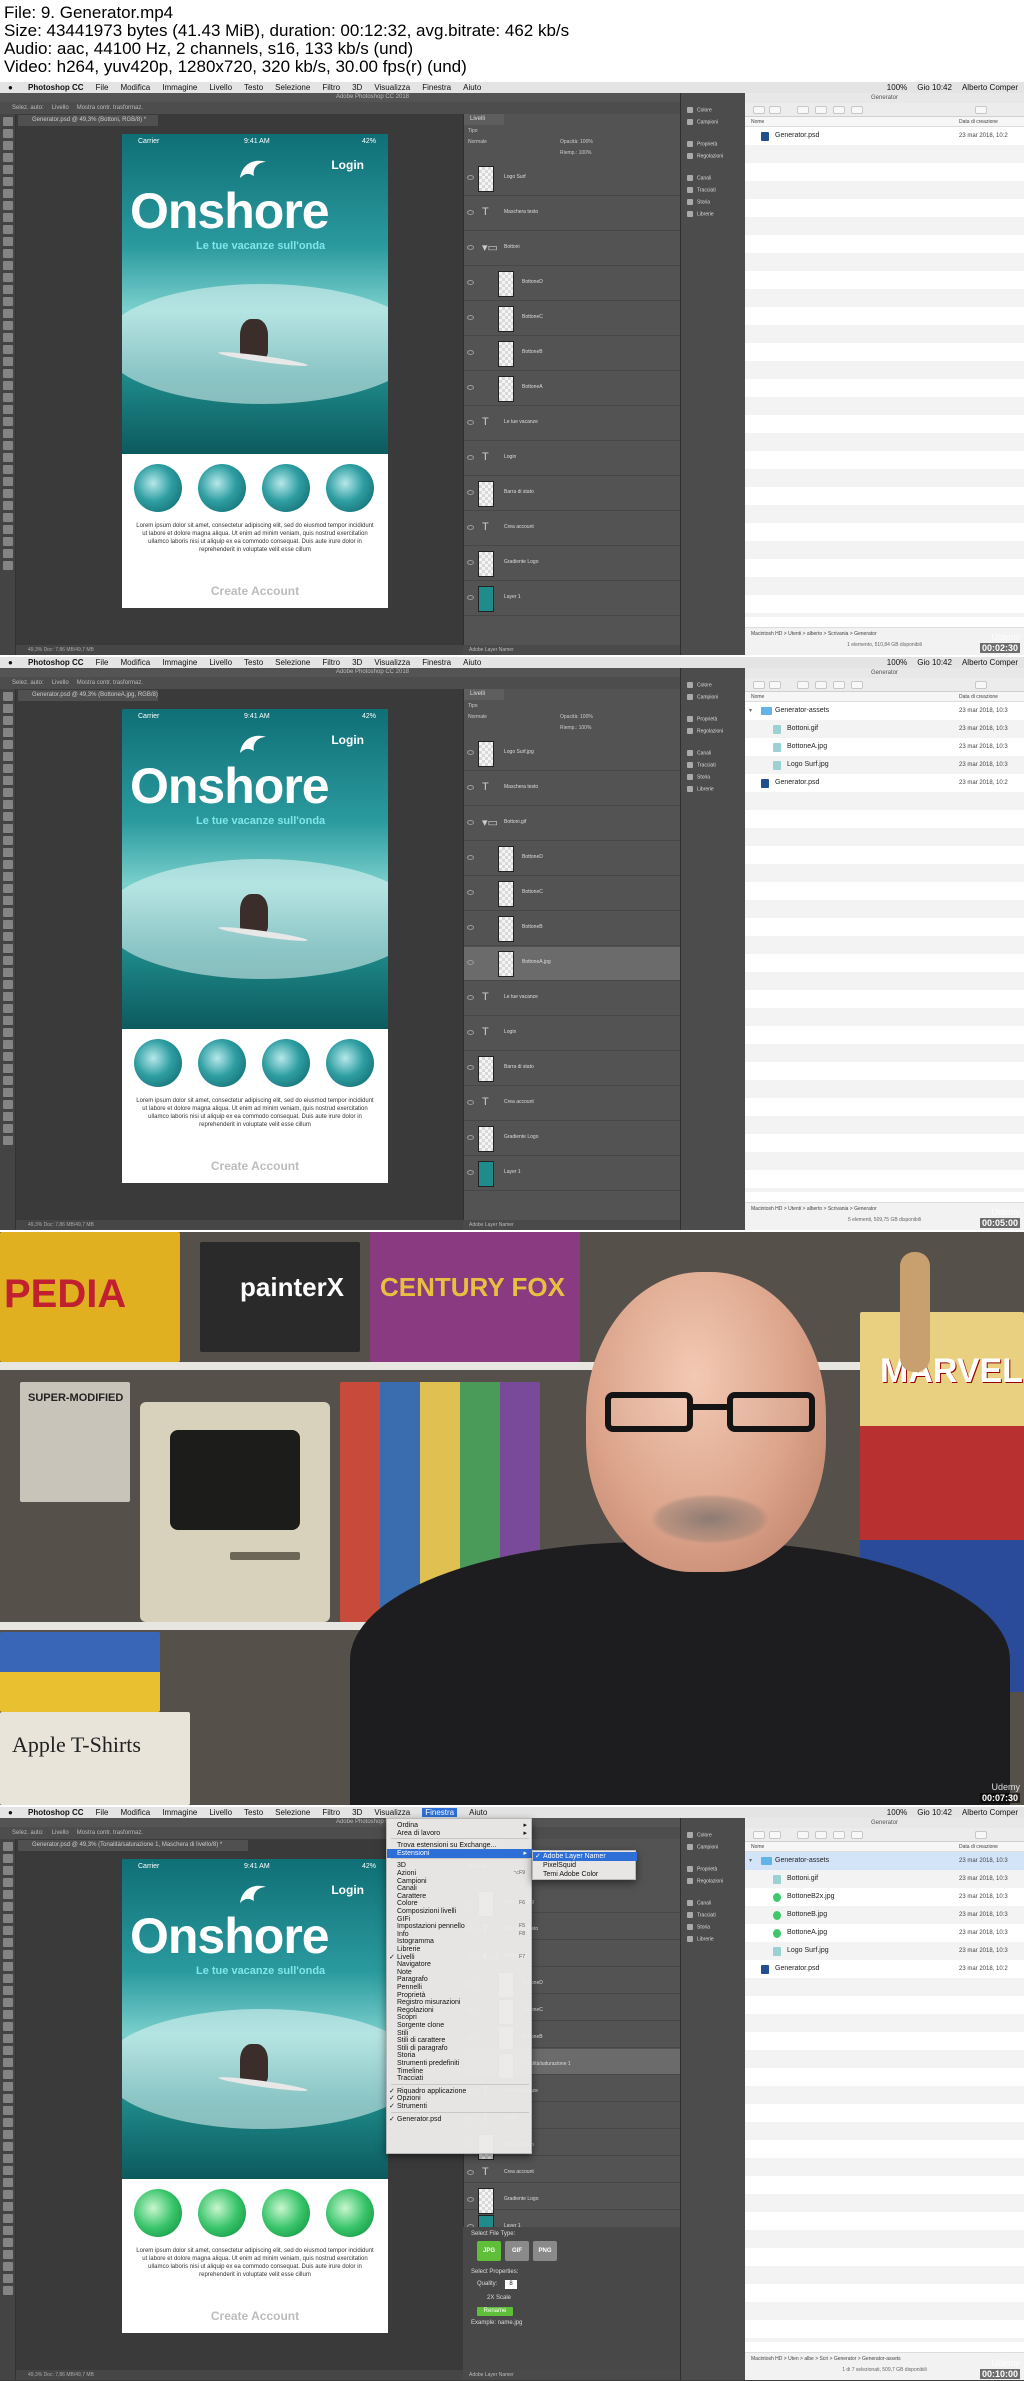  What do you see at coordinates (978, 122) in the screenshot?
I see `column-date-header: Data di creazione` at bounding box center [978, 122].